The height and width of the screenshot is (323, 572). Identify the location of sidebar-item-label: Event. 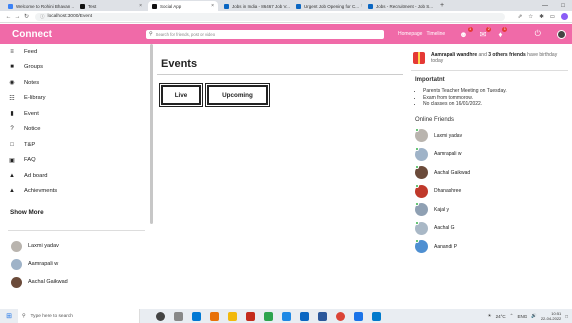
(31, 113).